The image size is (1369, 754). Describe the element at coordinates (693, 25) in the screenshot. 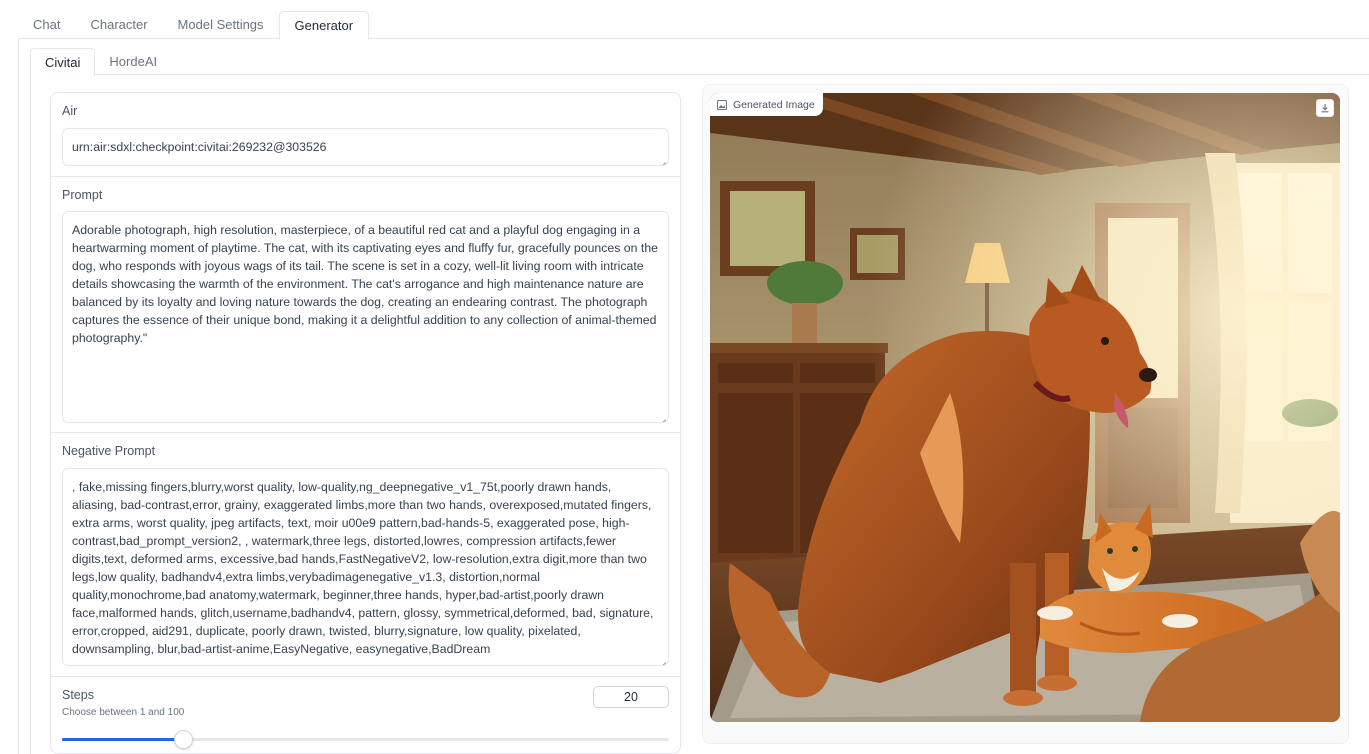

I see `main-tab-bar: Chat Character Model Settings Generator` at that location.